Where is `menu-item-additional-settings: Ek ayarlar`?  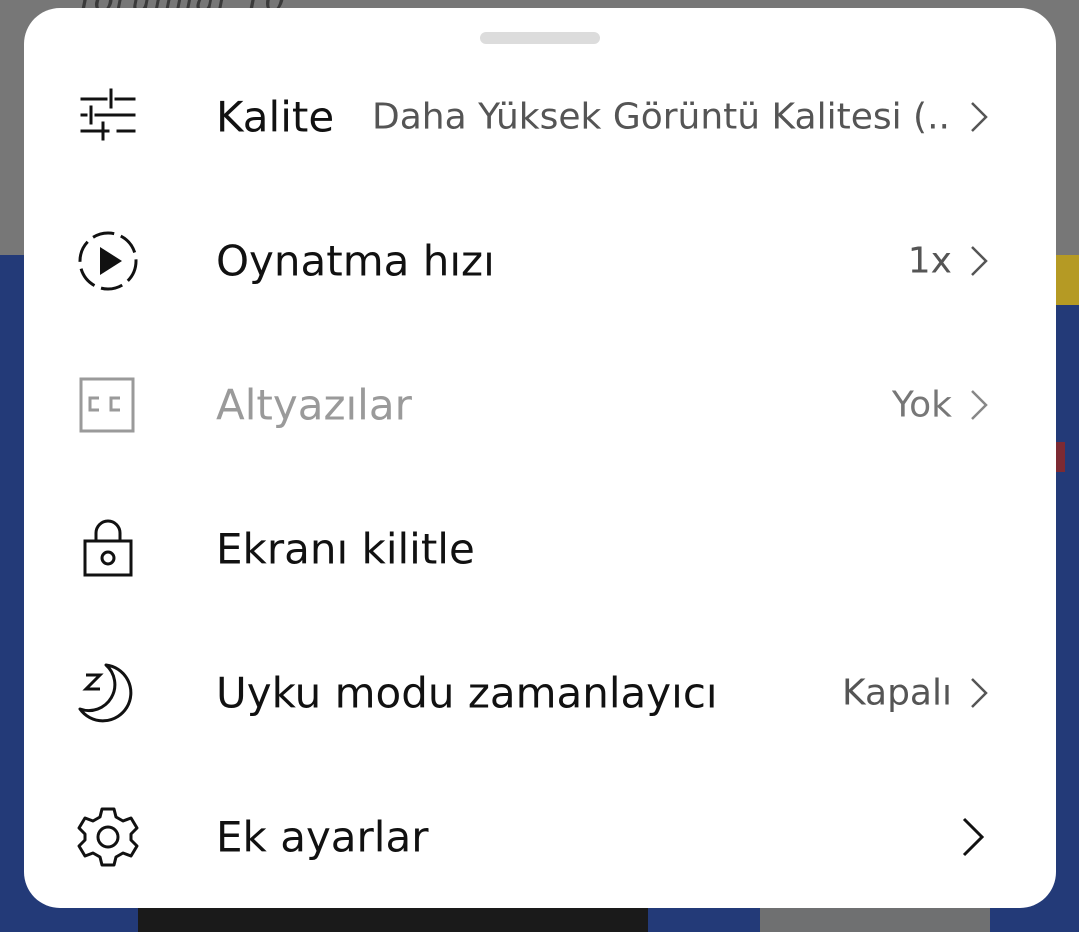
menu-item-additional-settings: Ek ayarlar is located at coordinates (540, 836).